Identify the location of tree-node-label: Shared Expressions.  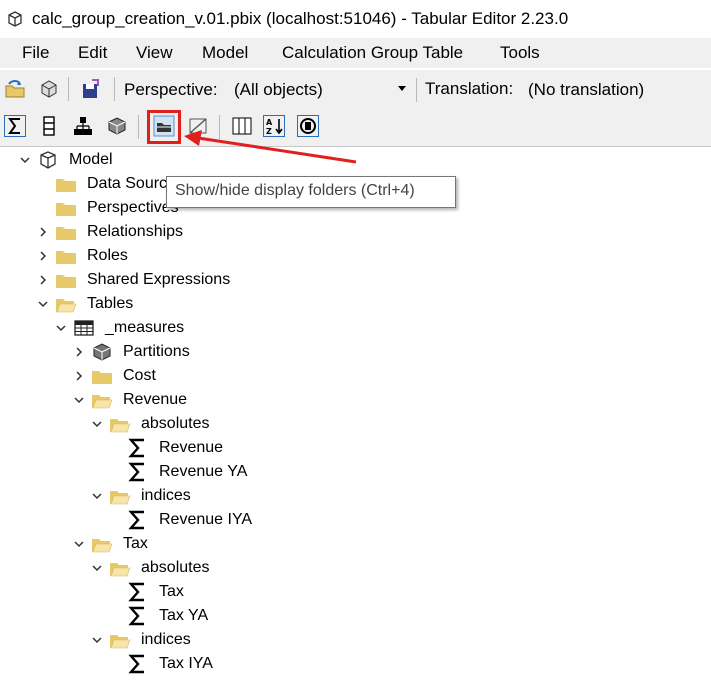
(159, 279).